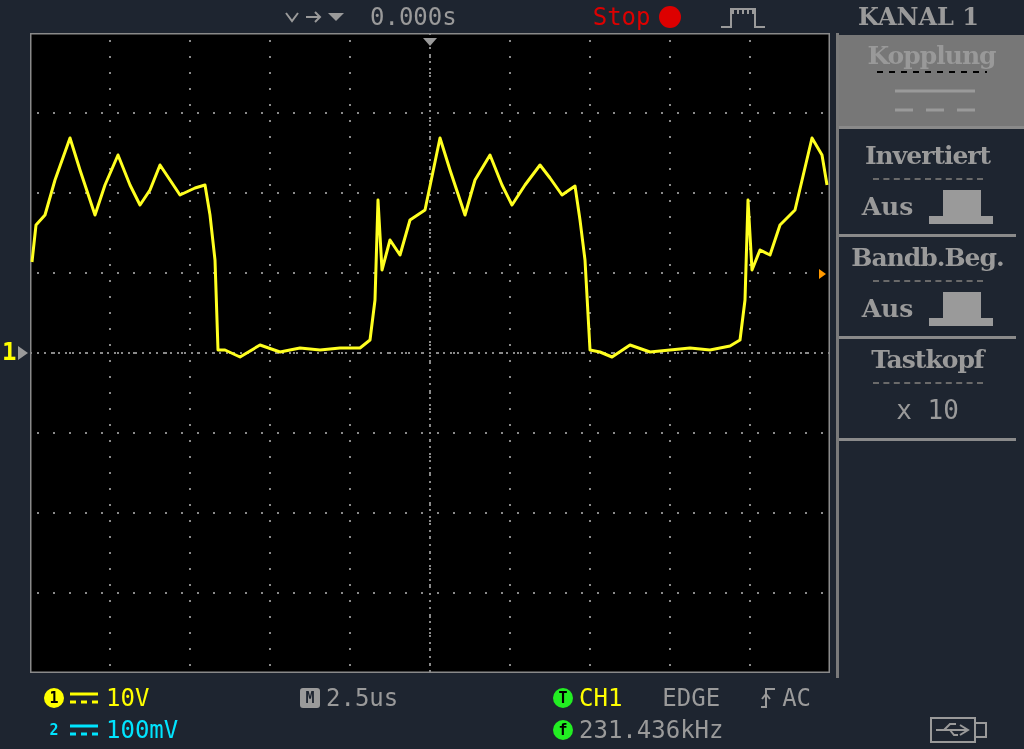 The image size is (1024, 749). Describe the element at coordinates (310, 697) in the screenshot. I see `timebase-badge: M` at that location.